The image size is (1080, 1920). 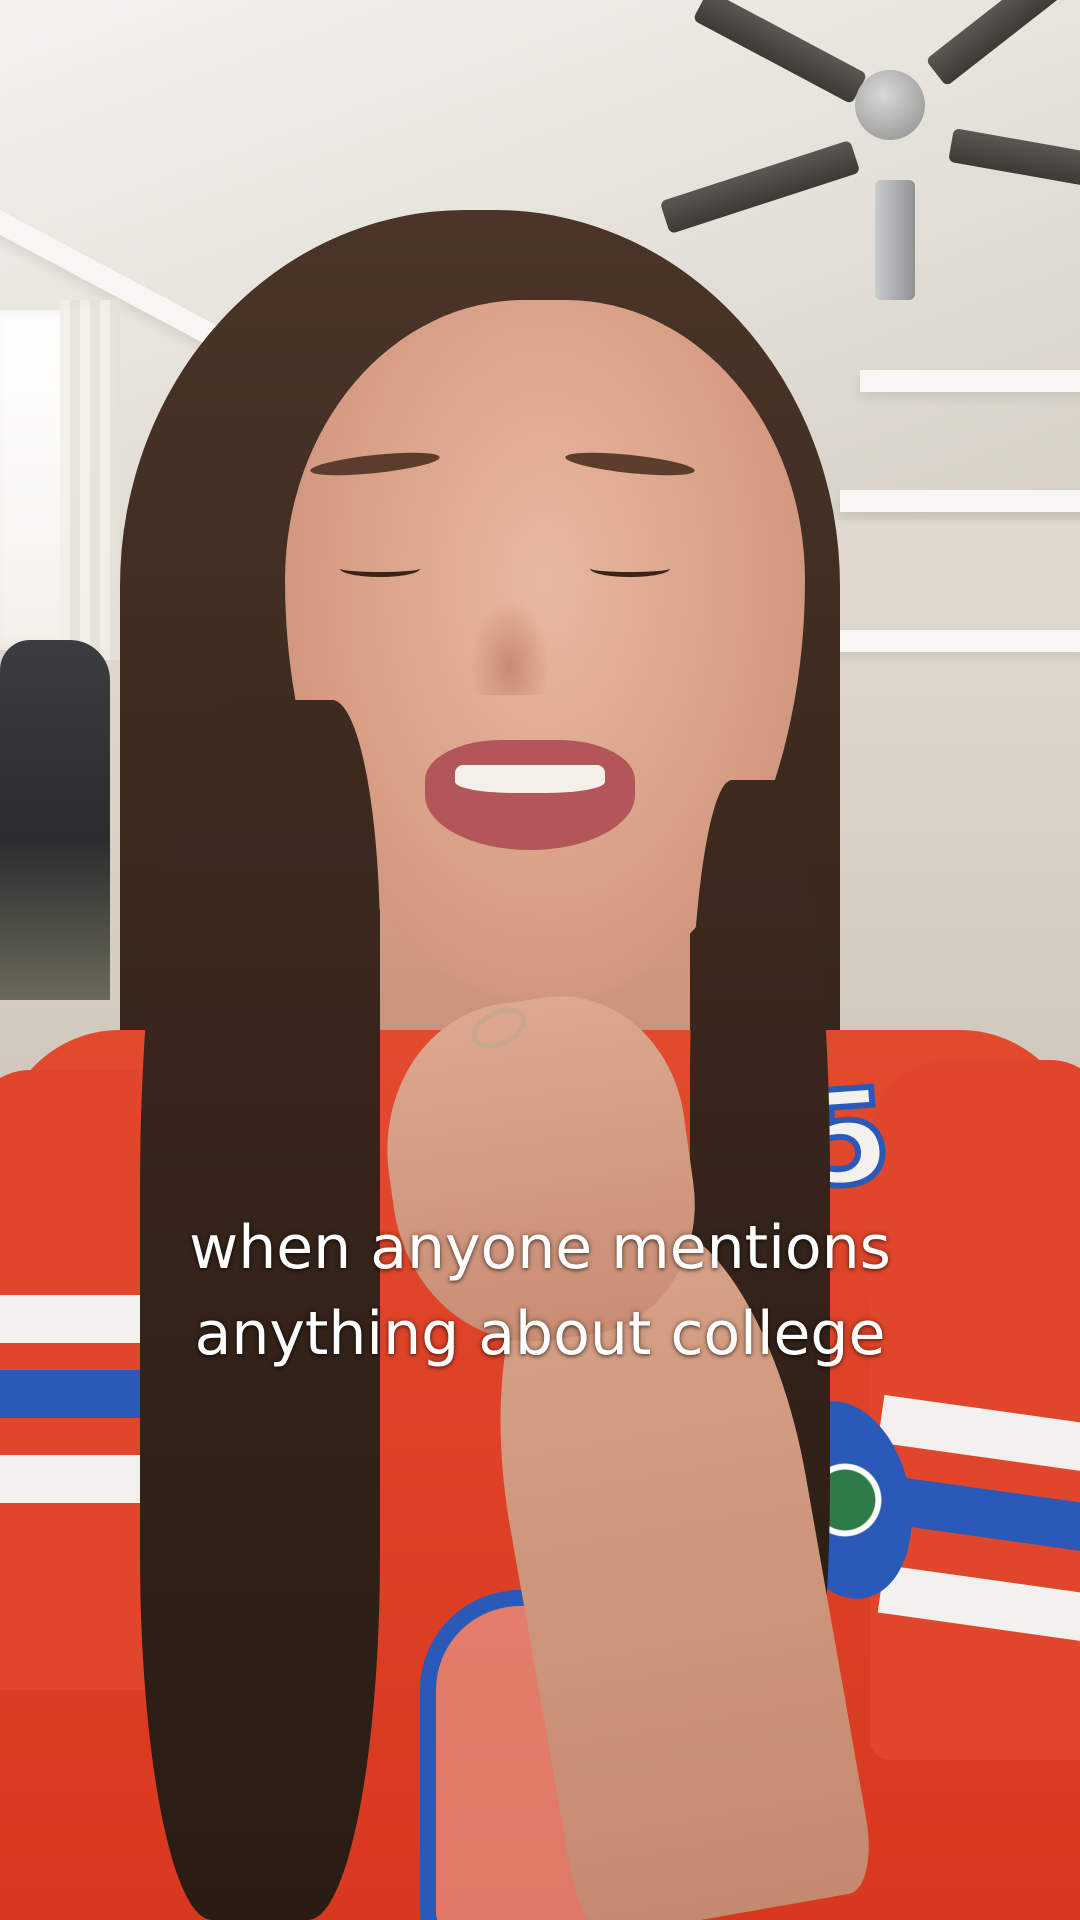 I want to click on fan-light, so click(x=895, y=240).